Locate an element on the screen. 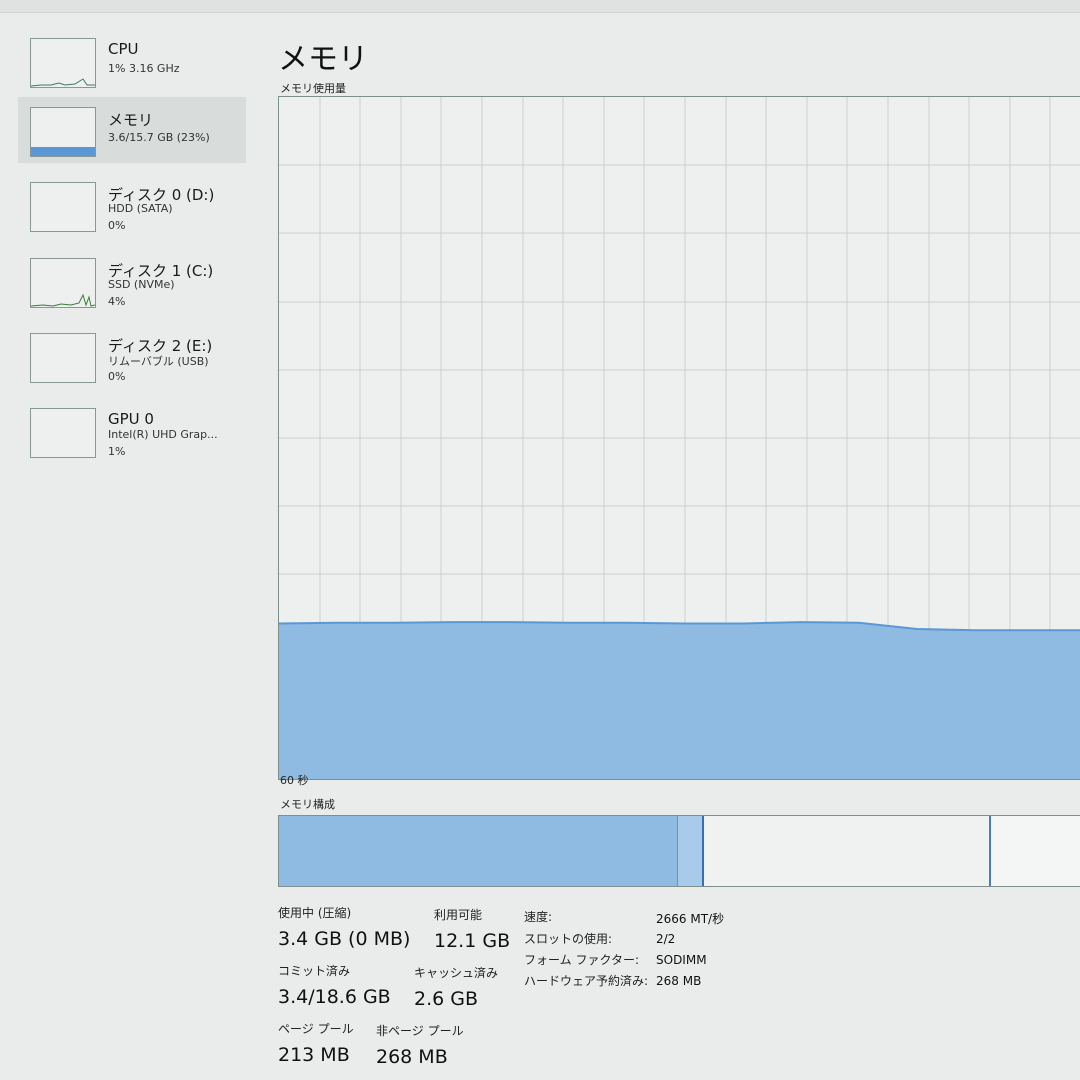 The height and width of the screenshot is (1080, 1080). slots-used-label: スロットの使用: is located at coordinates (568, 939).